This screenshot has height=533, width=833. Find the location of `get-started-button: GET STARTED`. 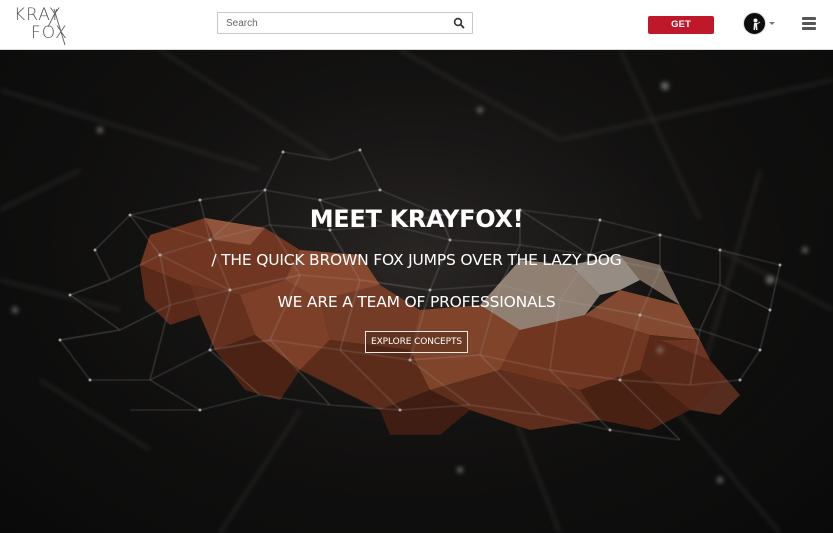

get-started-button: GET STARTED is located at coordinates (681, 32).